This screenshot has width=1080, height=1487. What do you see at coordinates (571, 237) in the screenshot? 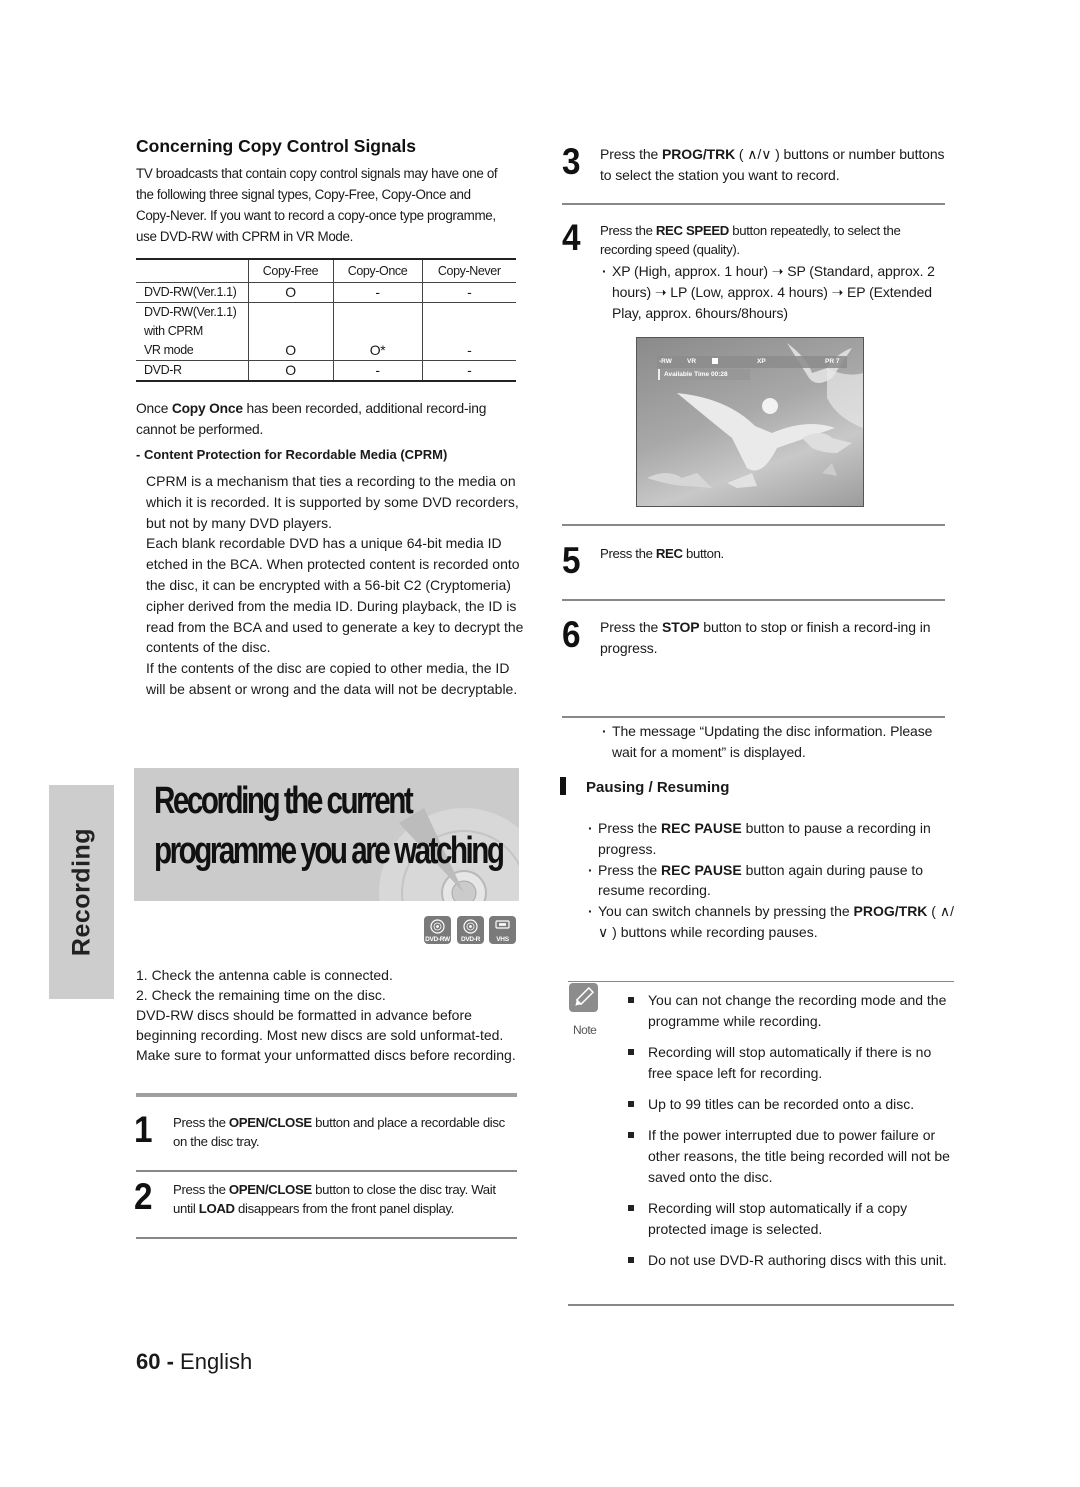
I see `step-number: 4` at bounding box center [571, 237].